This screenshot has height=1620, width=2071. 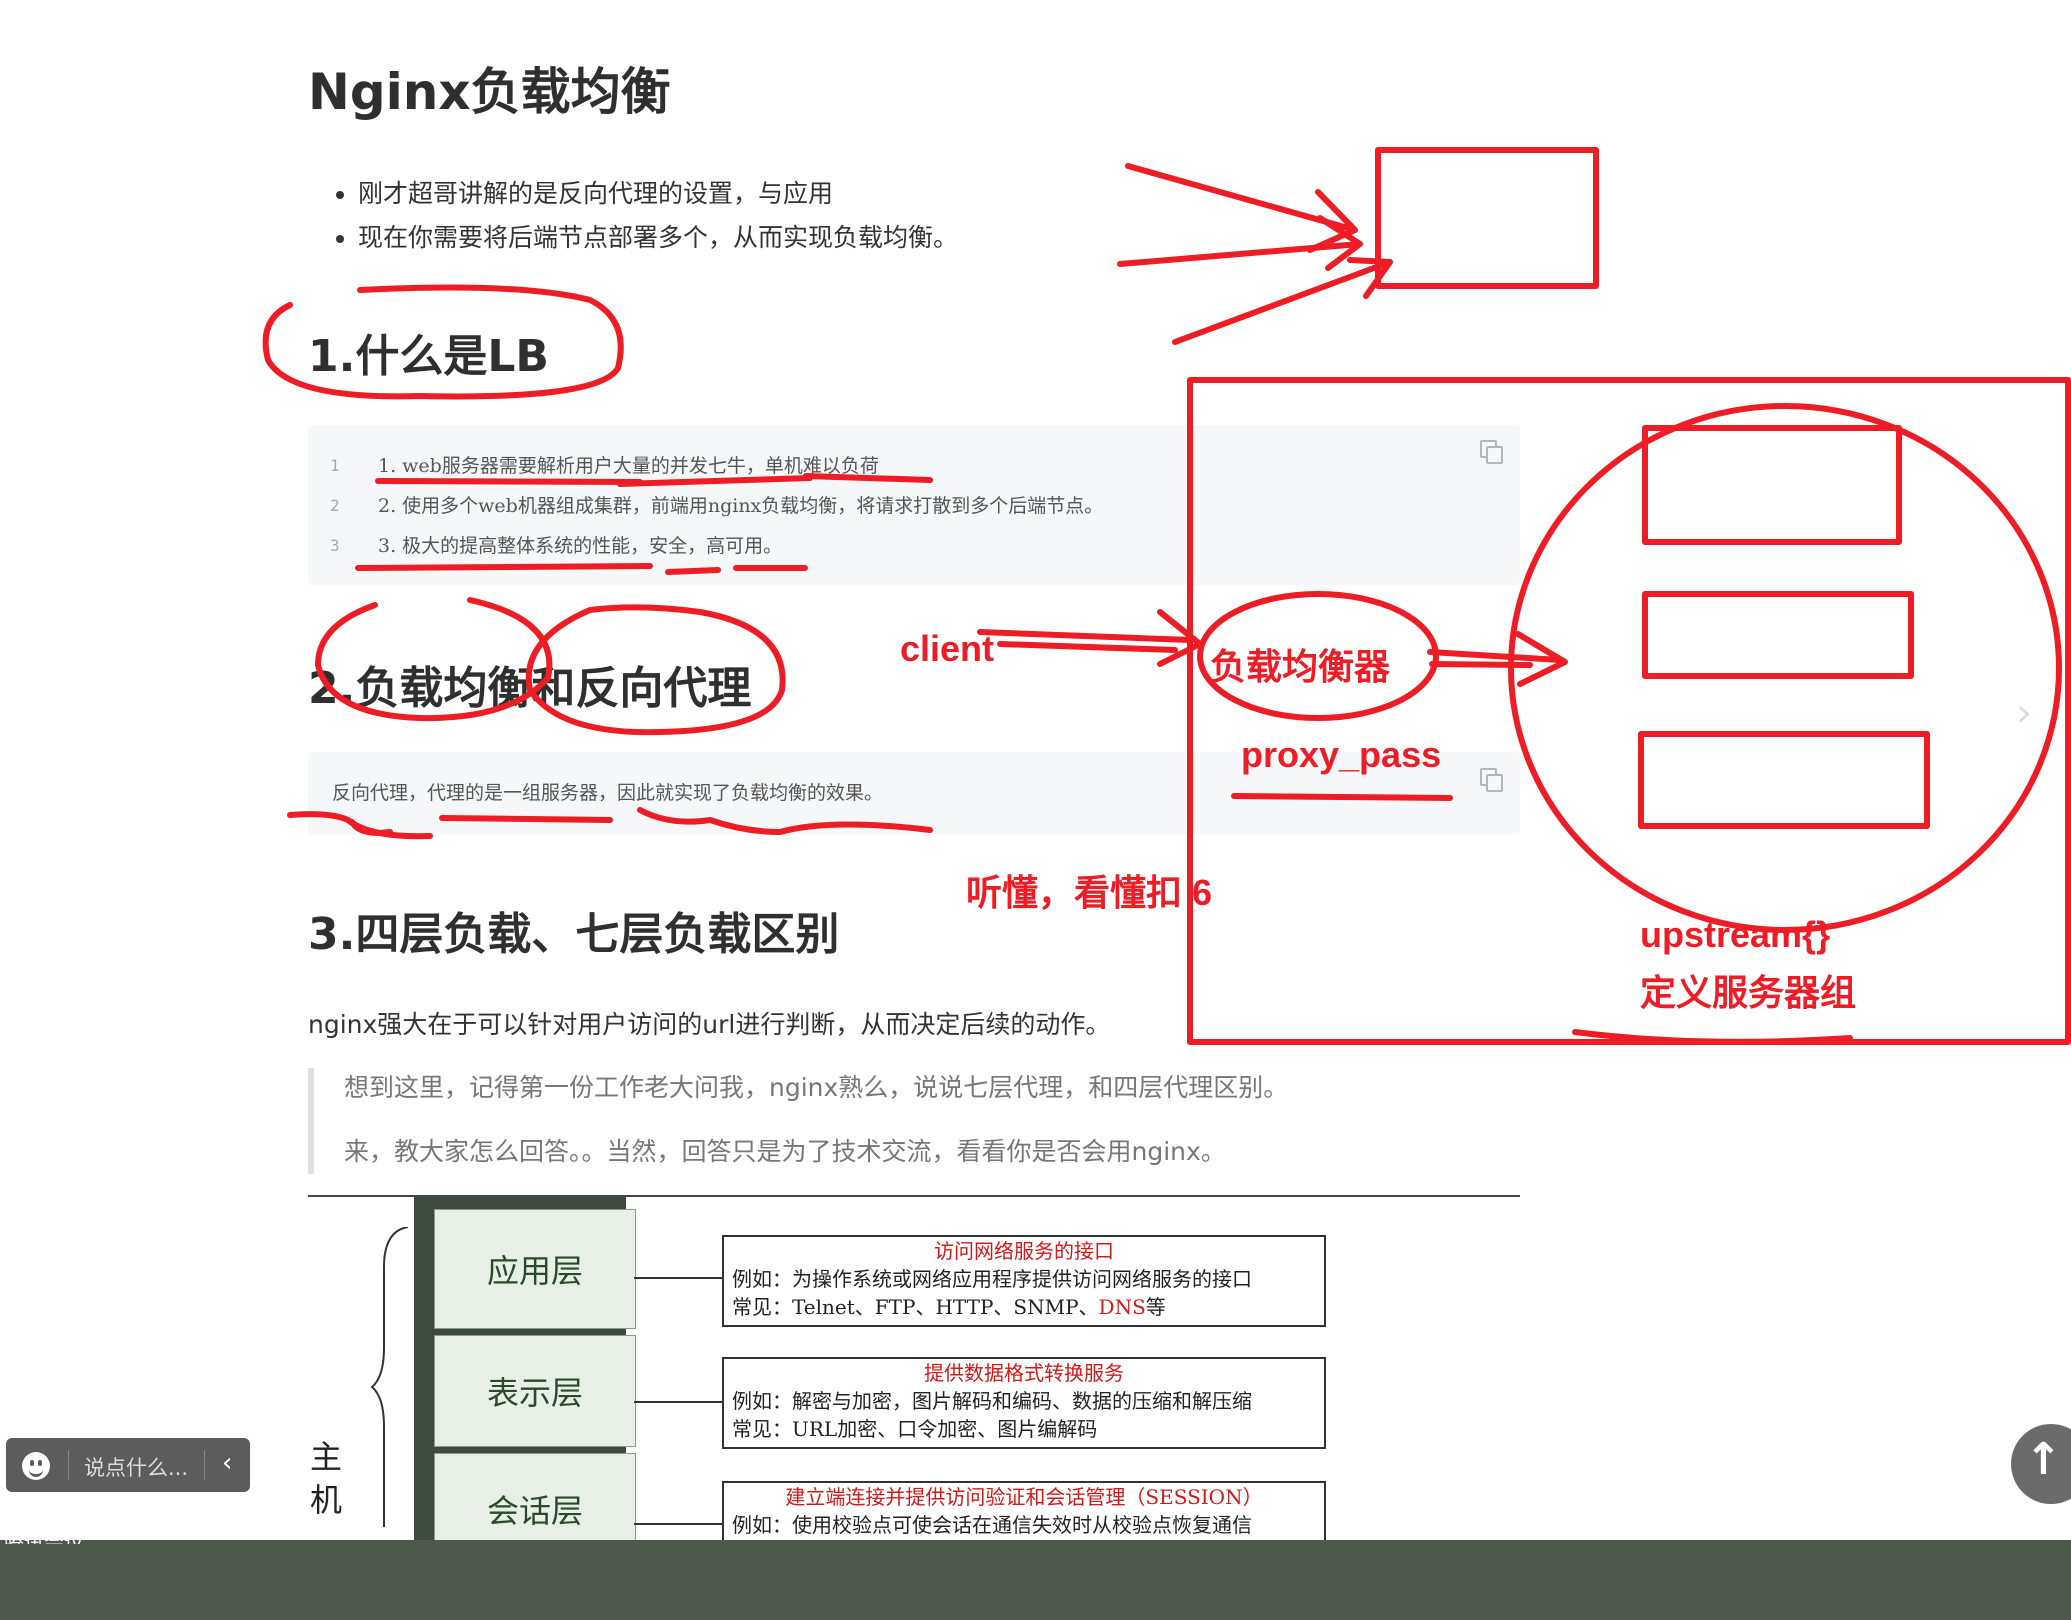 I want to click on annotation-client: client, so click(x=947, y=648).